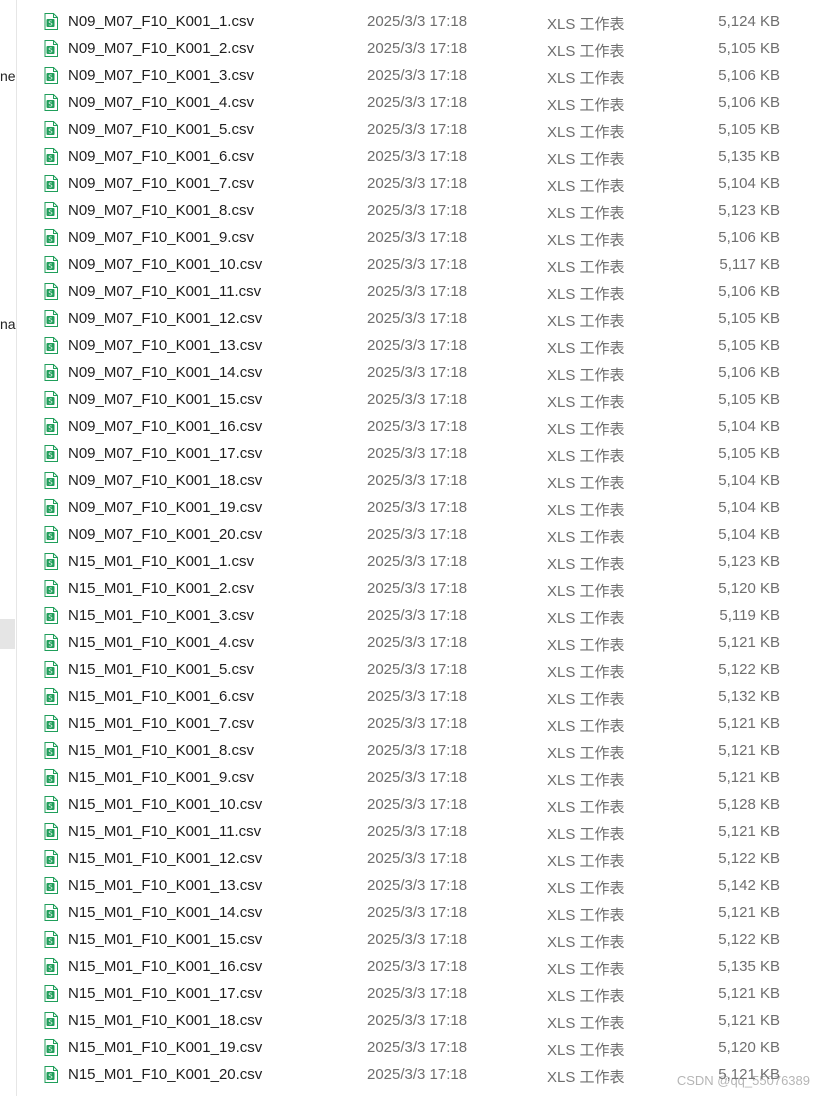 The width and height of the screenshot is (832, 1096). I want to click on file-size: 5,120 KB, so click(749, 1047).